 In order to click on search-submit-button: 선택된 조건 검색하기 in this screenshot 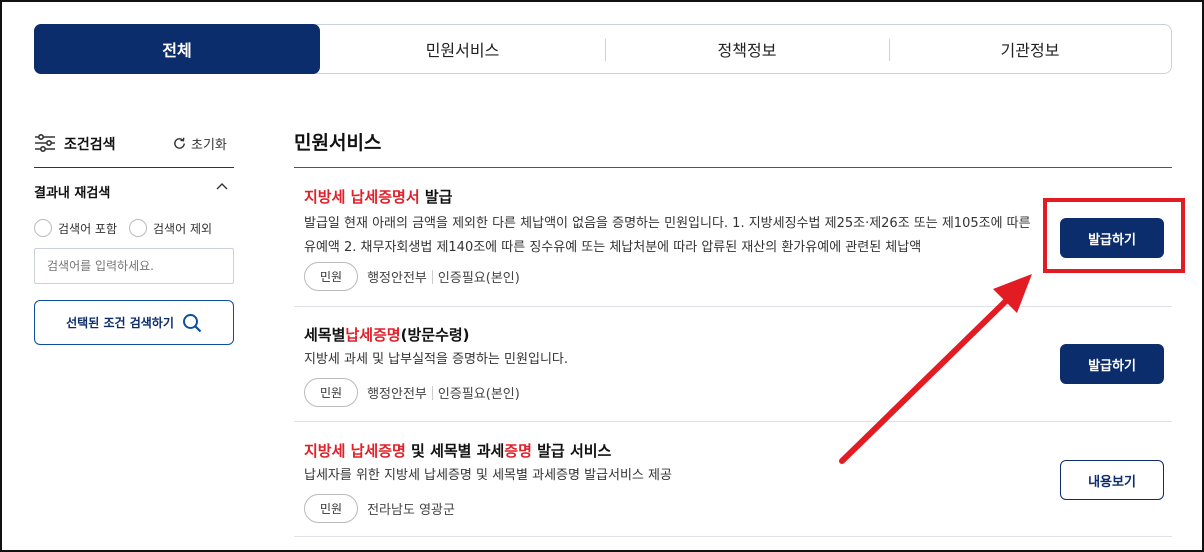, I will do `click(134, 322)`.